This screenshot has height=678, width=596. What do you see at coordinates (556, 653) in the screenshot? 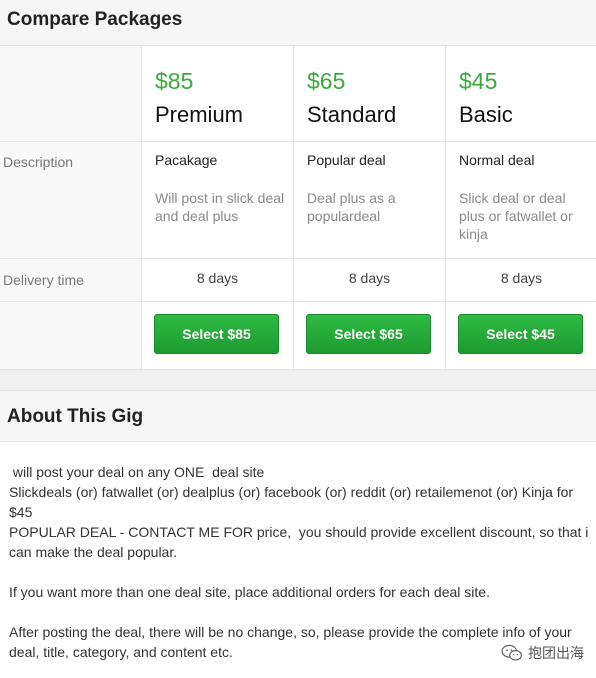
I see `watermark-text: 抱团出海` at bounding box center [556, 653].